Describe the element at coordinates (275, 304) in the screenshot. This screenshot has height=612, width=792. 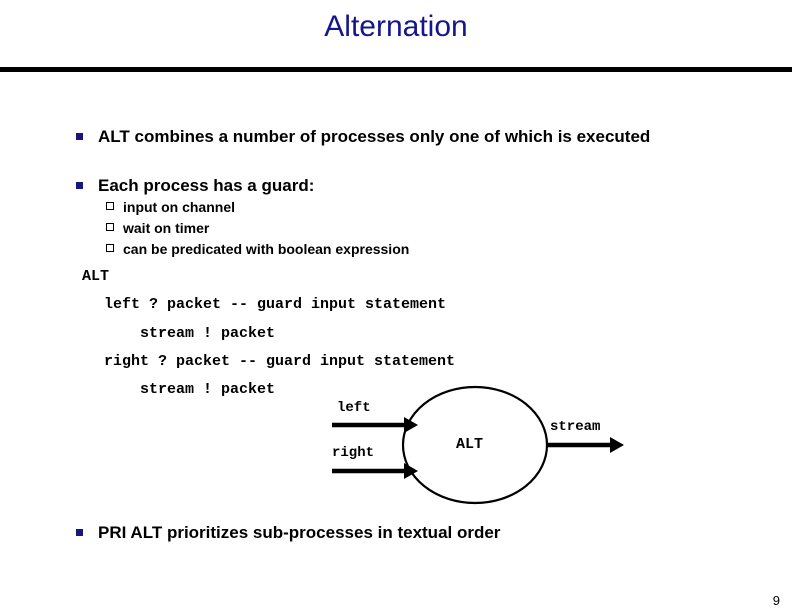
I see `code-line-2: left ? packet -- guard input statement` at that location.